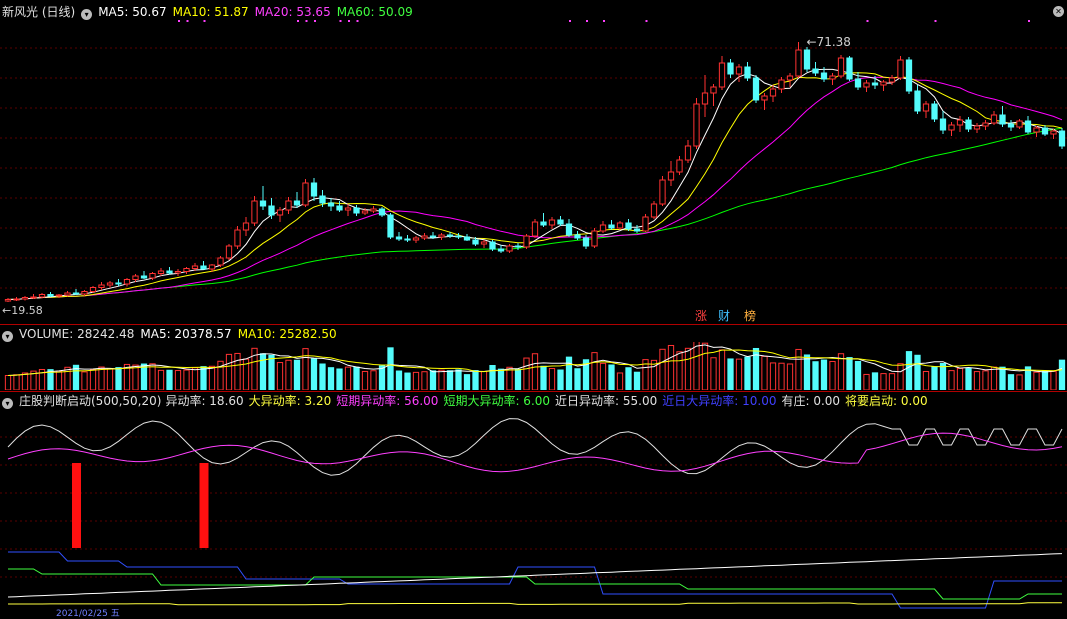  What do you see at coordinates (1058, 11) in the screenshot?
I see `close-circle-icon: ✕` at bounding box center [1058, 11].